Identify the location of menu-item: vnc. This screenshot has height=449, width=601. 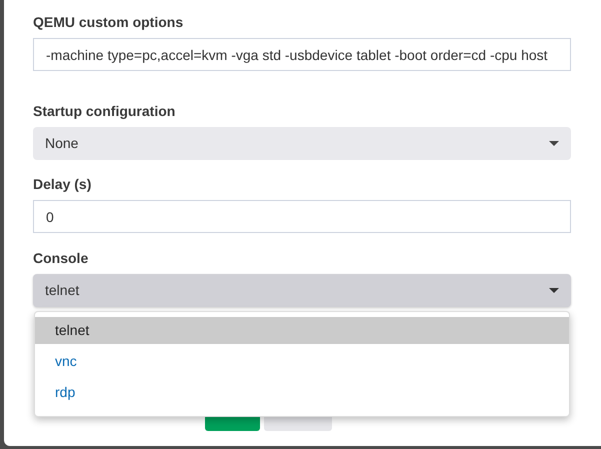
(302, 361).